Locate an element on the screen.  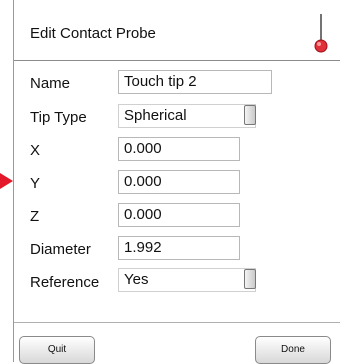
tip-type-select: Spherical is located at coordinates (187, 116).